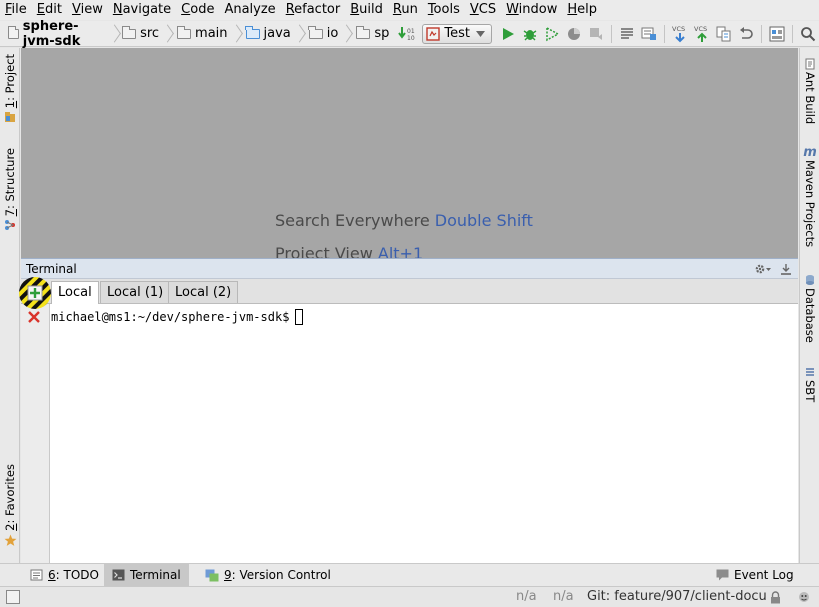 Image resolution: width=819 pixels, height=607 pixels. What do you see at coordinates (210, 34) in the screenshot?
I see `breadcrumb-main: main` at bounding box center [210, 34].